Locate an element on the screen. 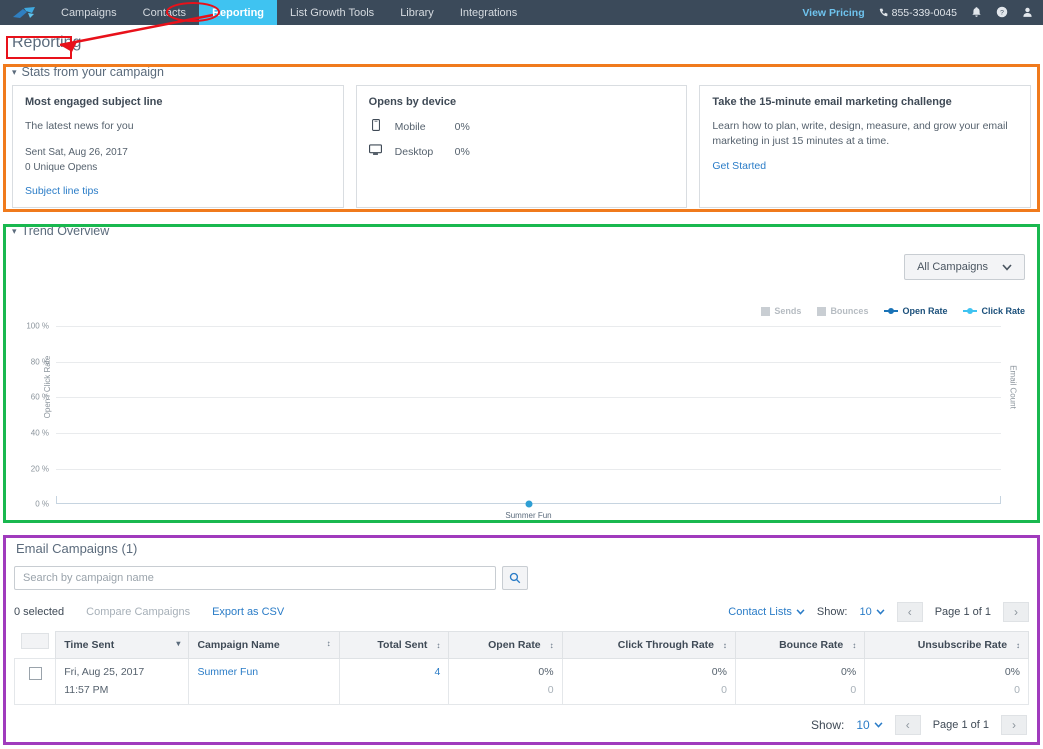 This screenshot has width=1043, height=749. nav-item-contacts: Contacts is located at coordinates (164, 12).